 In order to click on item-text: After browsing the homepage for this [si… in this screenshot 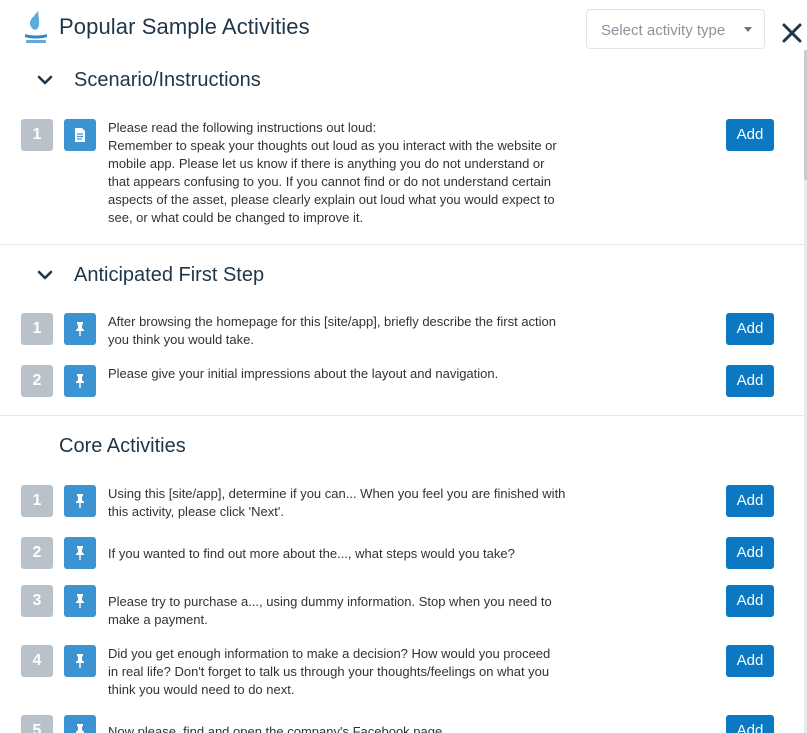, I will do `click(332, 330)`.